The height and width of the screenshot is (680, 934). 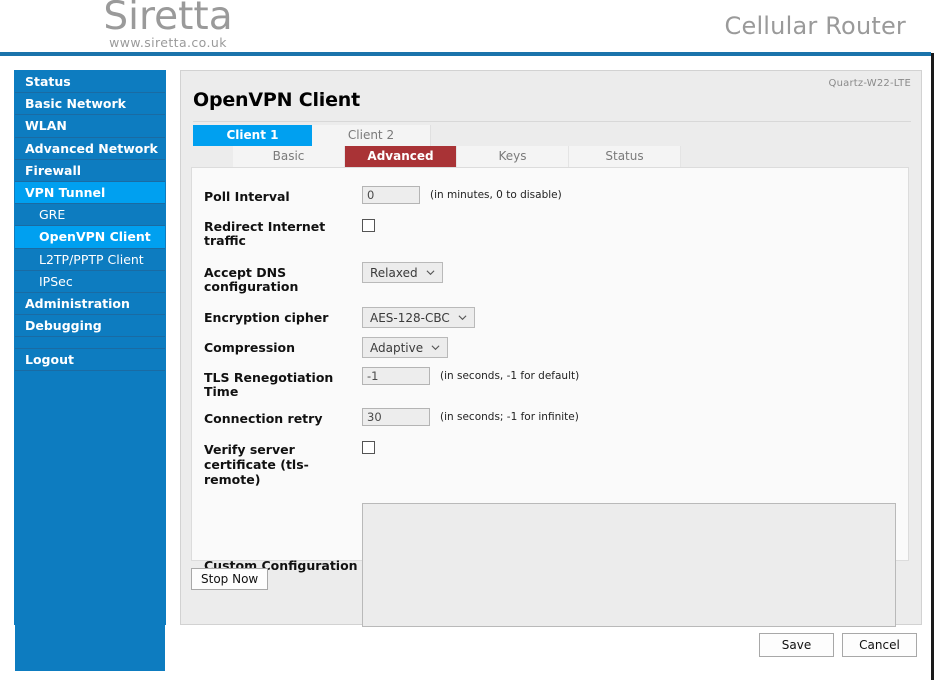 I want to click on sidebar-item-wlan: WLAN, so click(x=90, y=126).